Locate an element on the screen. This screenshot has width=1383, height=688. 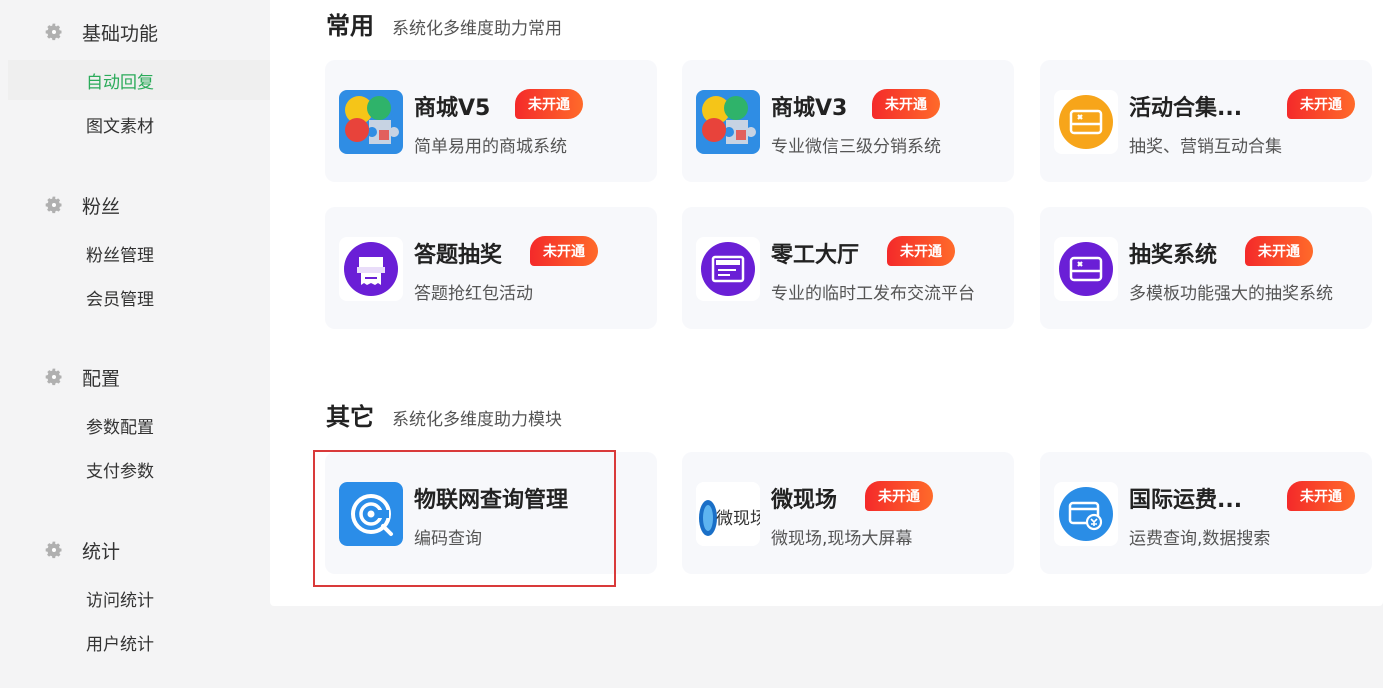
sidebar-item-payment-params: 支付参数 is located at coordinates (139, 469).